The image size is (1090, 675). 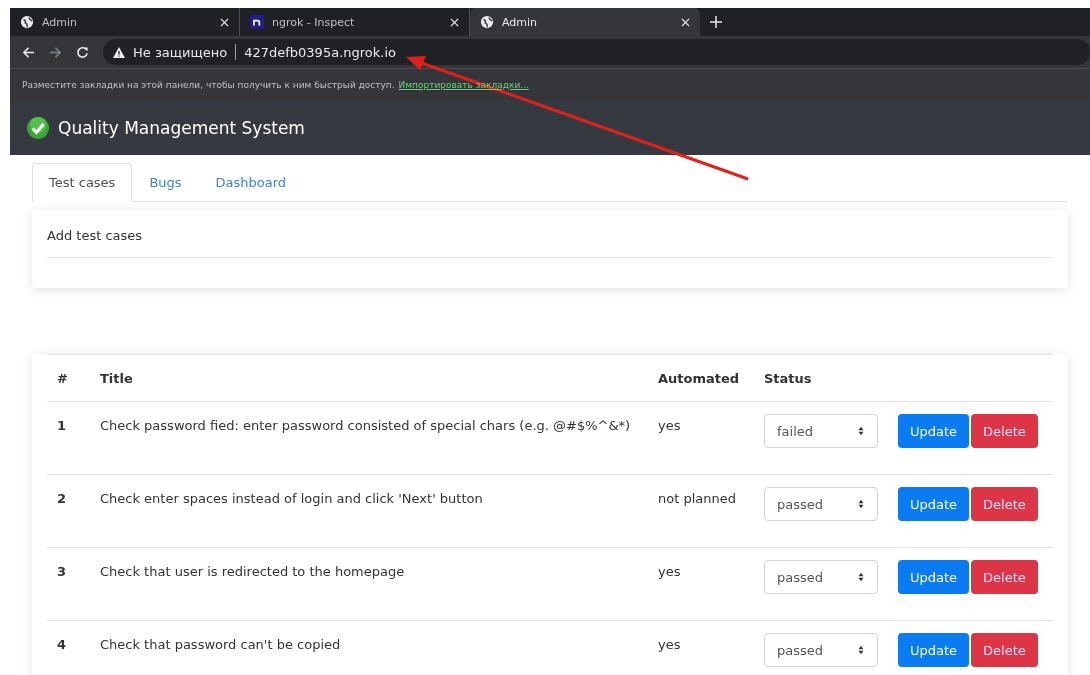 What do you see at coordinates (68, 378) in the screenshot?
I see `column-header: #` at bounding box center [68, 378].